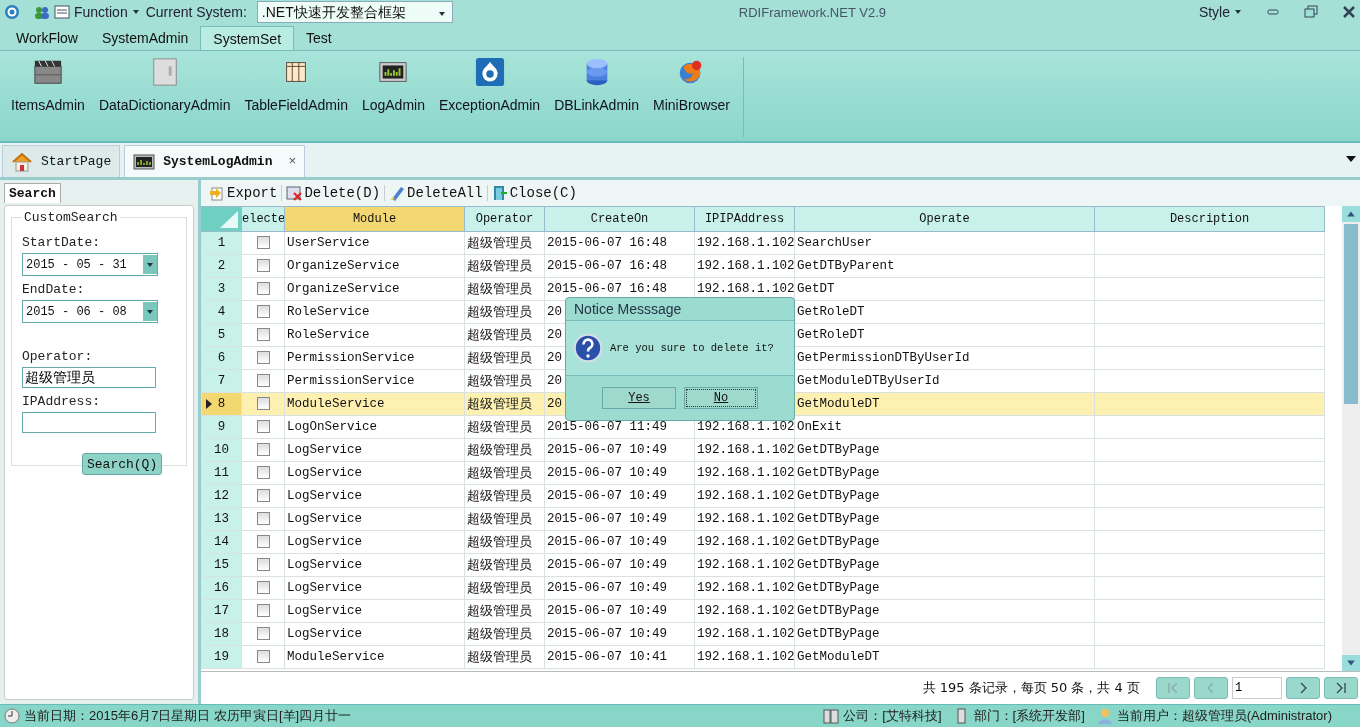  Describe the element at coordinates (1303, 688) in the screenshot. I see `next-page-button` at that location.